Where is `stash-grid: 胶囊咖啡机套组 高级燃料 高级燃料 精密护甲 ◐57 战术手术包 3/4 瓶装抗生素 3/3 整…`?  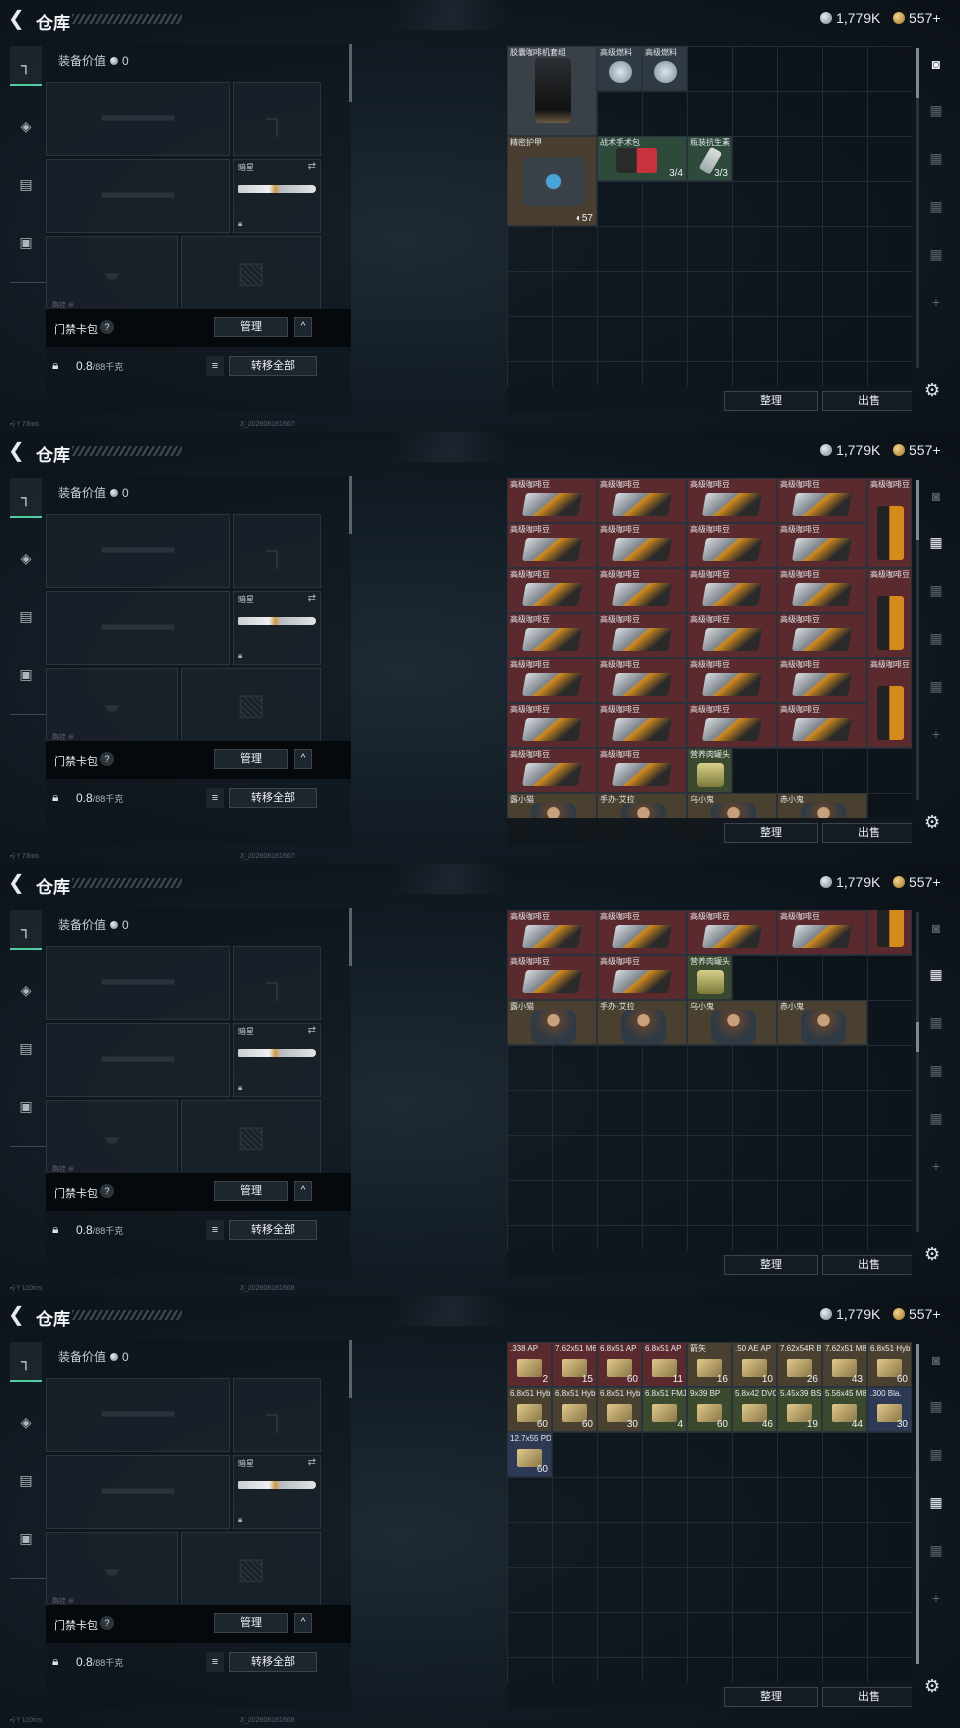
stash-grid: 胶囊咖啡机套组 高级燃料 高级燃料 精密护甲 ◐57 战术手术包 3/4 瓶装抗生素 3/3 整… is located at coordinates (709, 230).